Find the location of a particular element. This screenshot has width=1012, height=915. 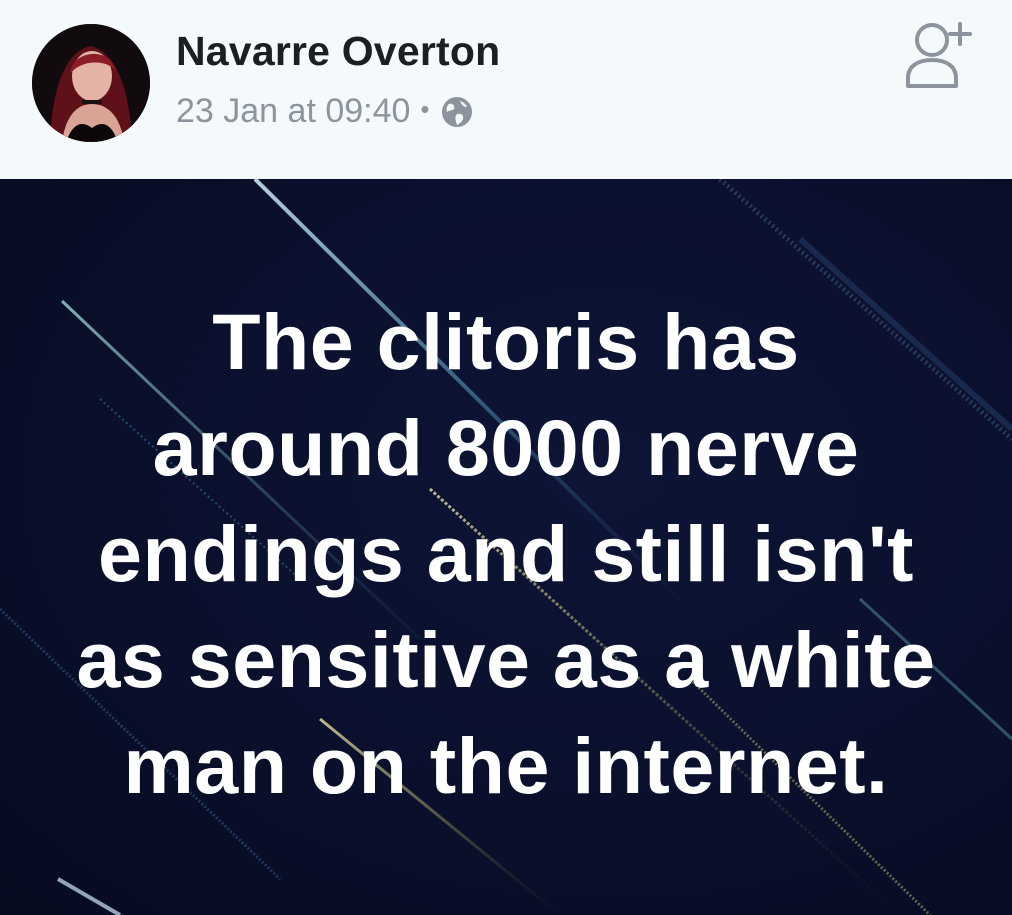

post-meta: 23 Jan at 09:40 • is located at coordinates (325, 111).